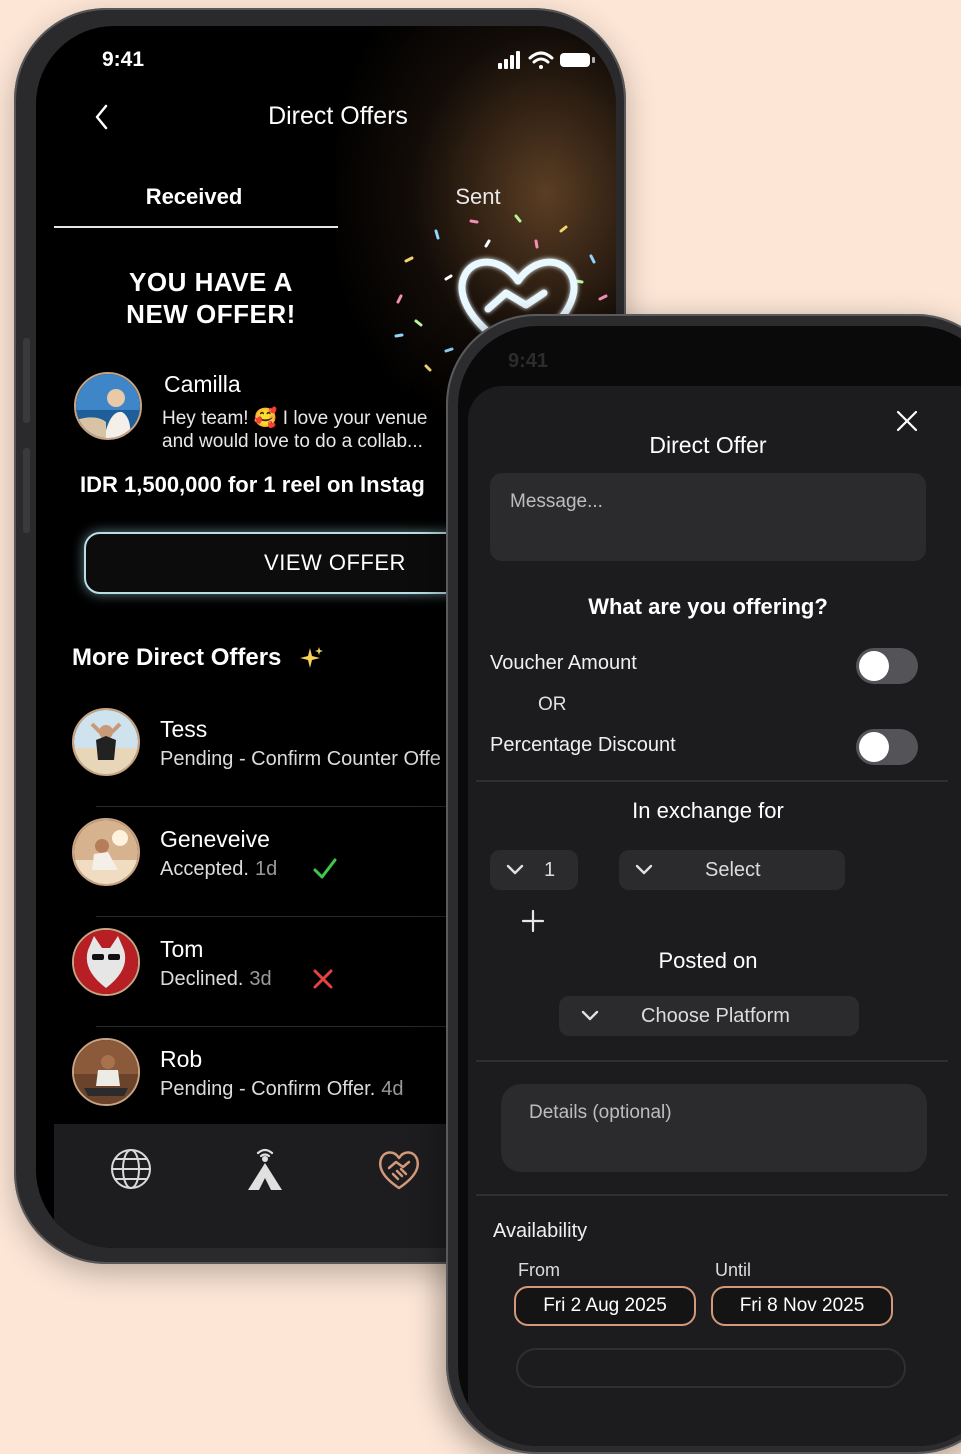 Image resolution: width=961 pixels, height=1454 pixels. Describe the element at coordinates (26, 490) in the screenshot. I see `volume-down-button` at that location.